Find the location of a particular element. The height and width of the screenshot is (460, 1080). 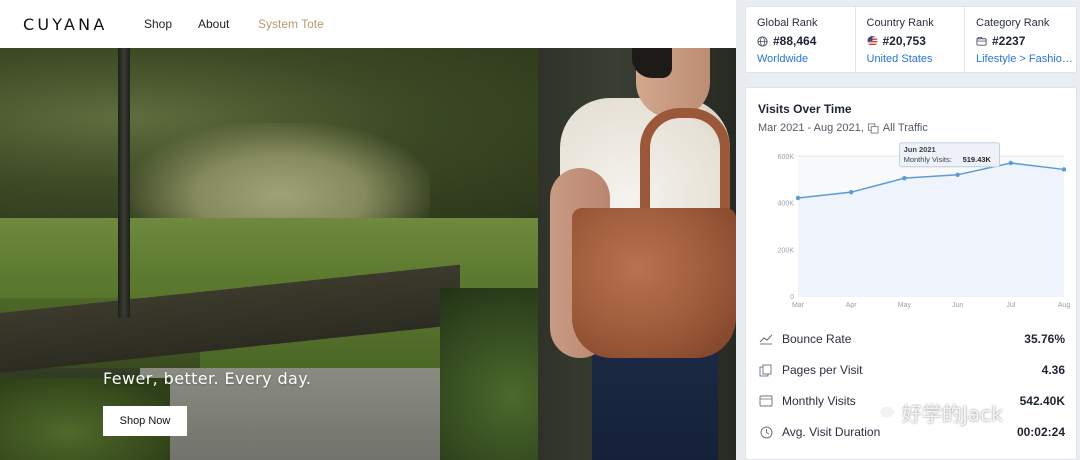

watermark-text: 好学的Jack is located at coordinates (952, 414).